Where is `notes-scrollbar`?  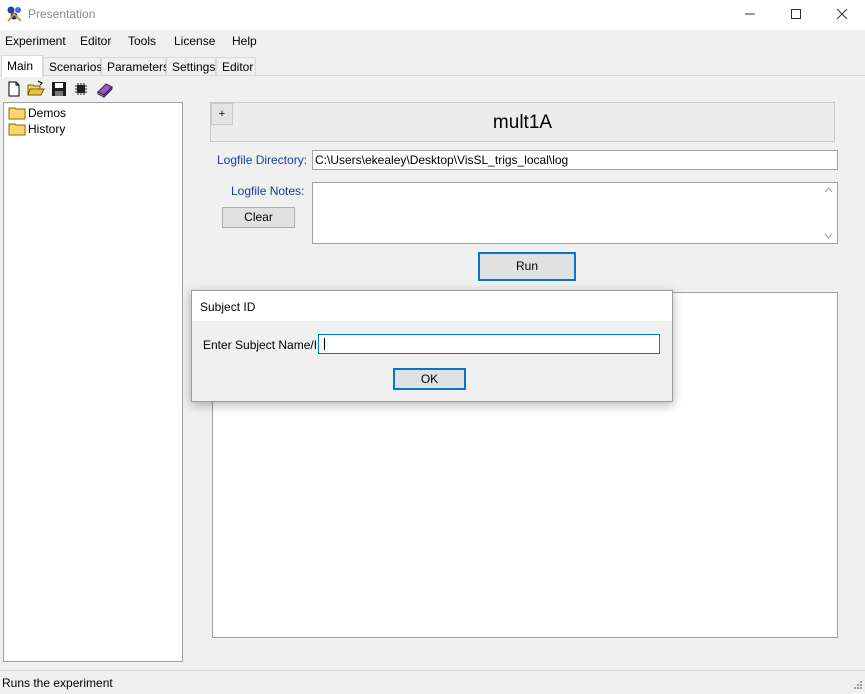
notes-scrollbar is located at coordinates (828, 213).